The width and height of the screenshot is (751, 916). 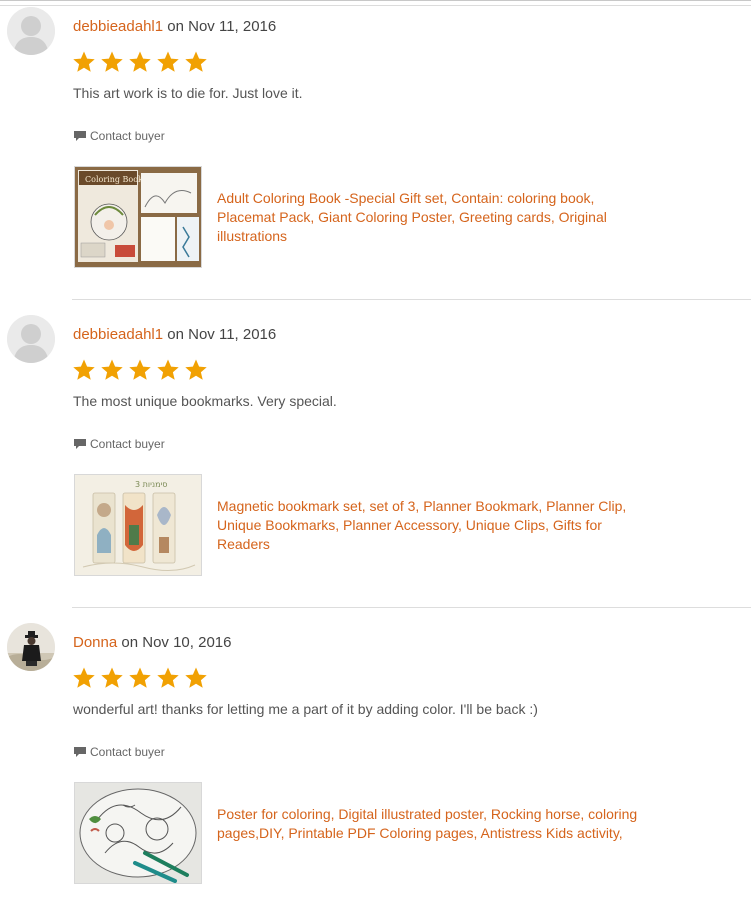 I want to click on review-date: Nov 10, 2016, so click(x=187, y=642).